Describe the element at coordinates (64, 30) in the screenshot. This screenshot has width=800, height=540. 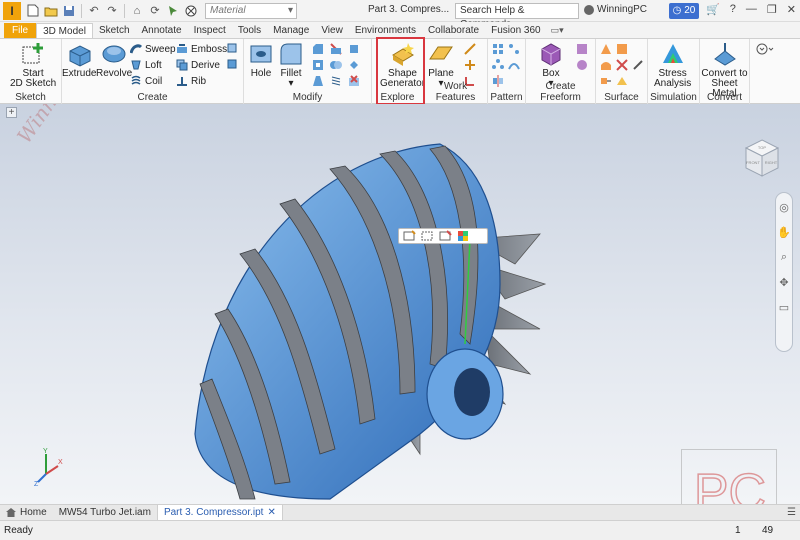
I see `tab-3d-model: 3D Model` at that location.